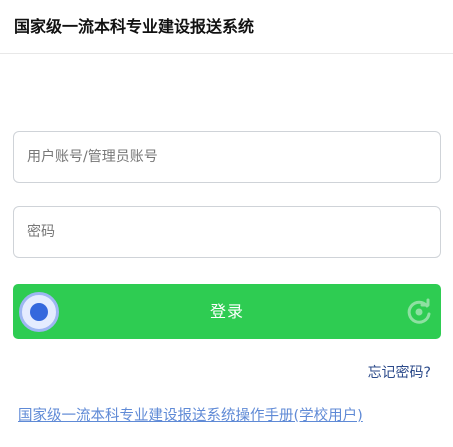 The image size is (453, 447). What do you see at coordinates (227, 157) in the screenshot?
I see `username-input` at bounding box center [227, 157].